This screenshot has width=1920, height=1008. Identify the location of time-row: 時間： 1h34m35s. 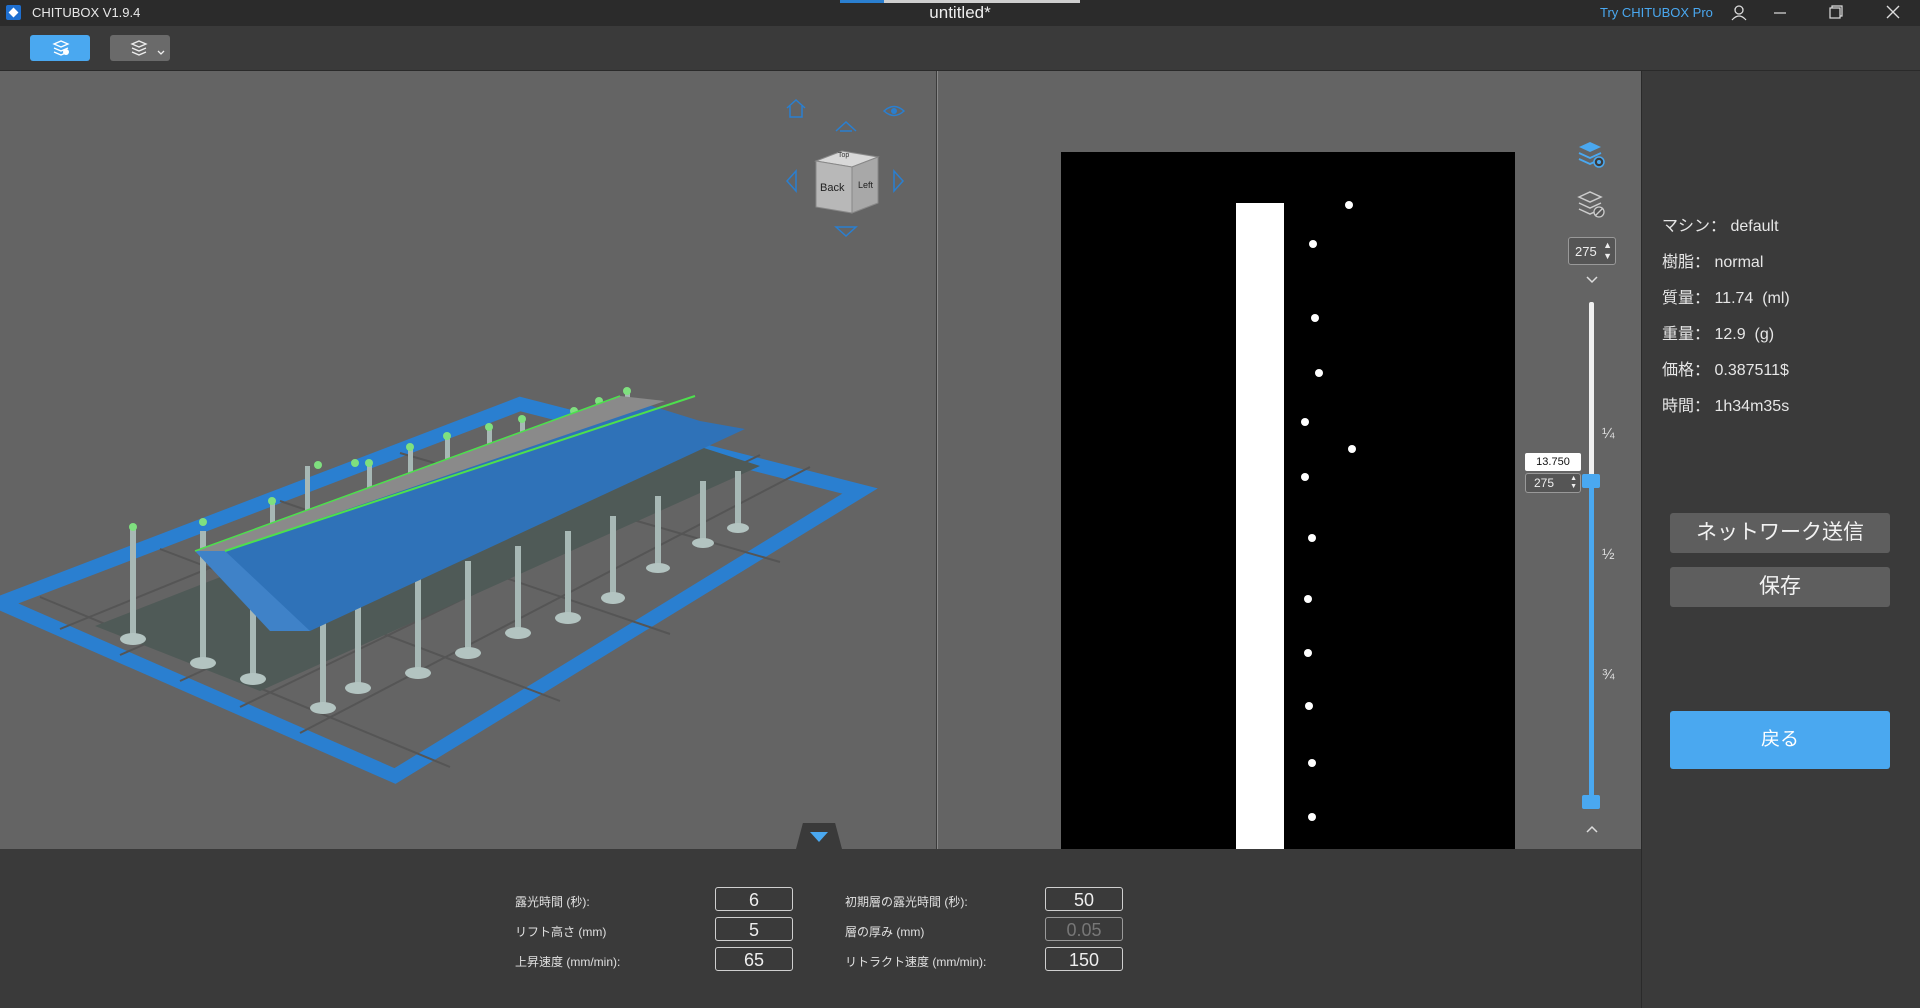
(1725, 404).